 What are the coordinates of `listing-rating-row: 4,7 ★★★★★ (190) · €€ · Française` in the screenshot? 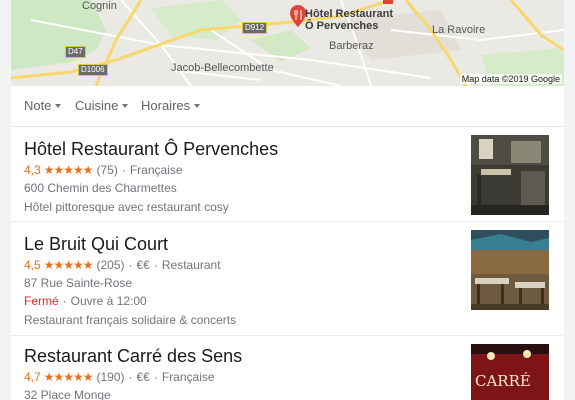 It's located at (119, 377).